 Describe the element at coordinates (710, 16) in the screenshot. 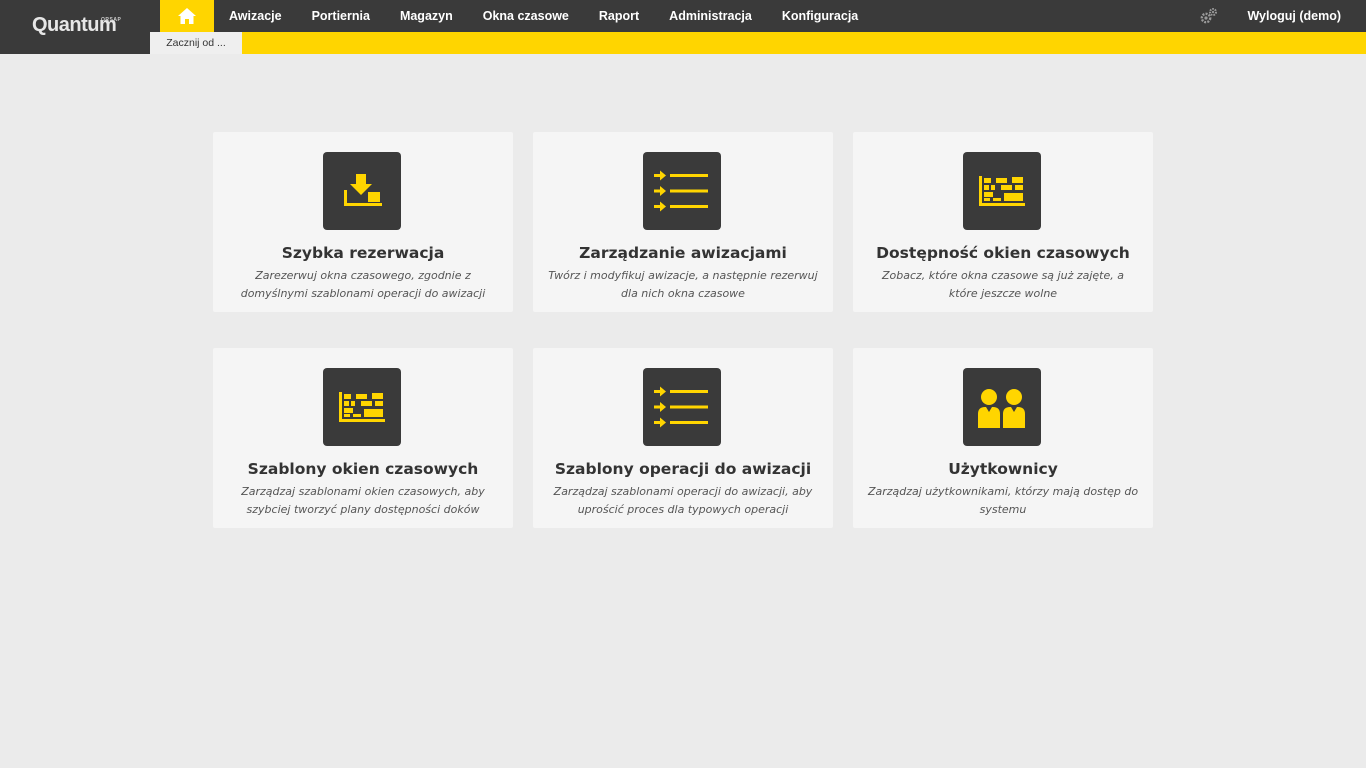

I see `nav-item-administracja: Administracja` at that location.